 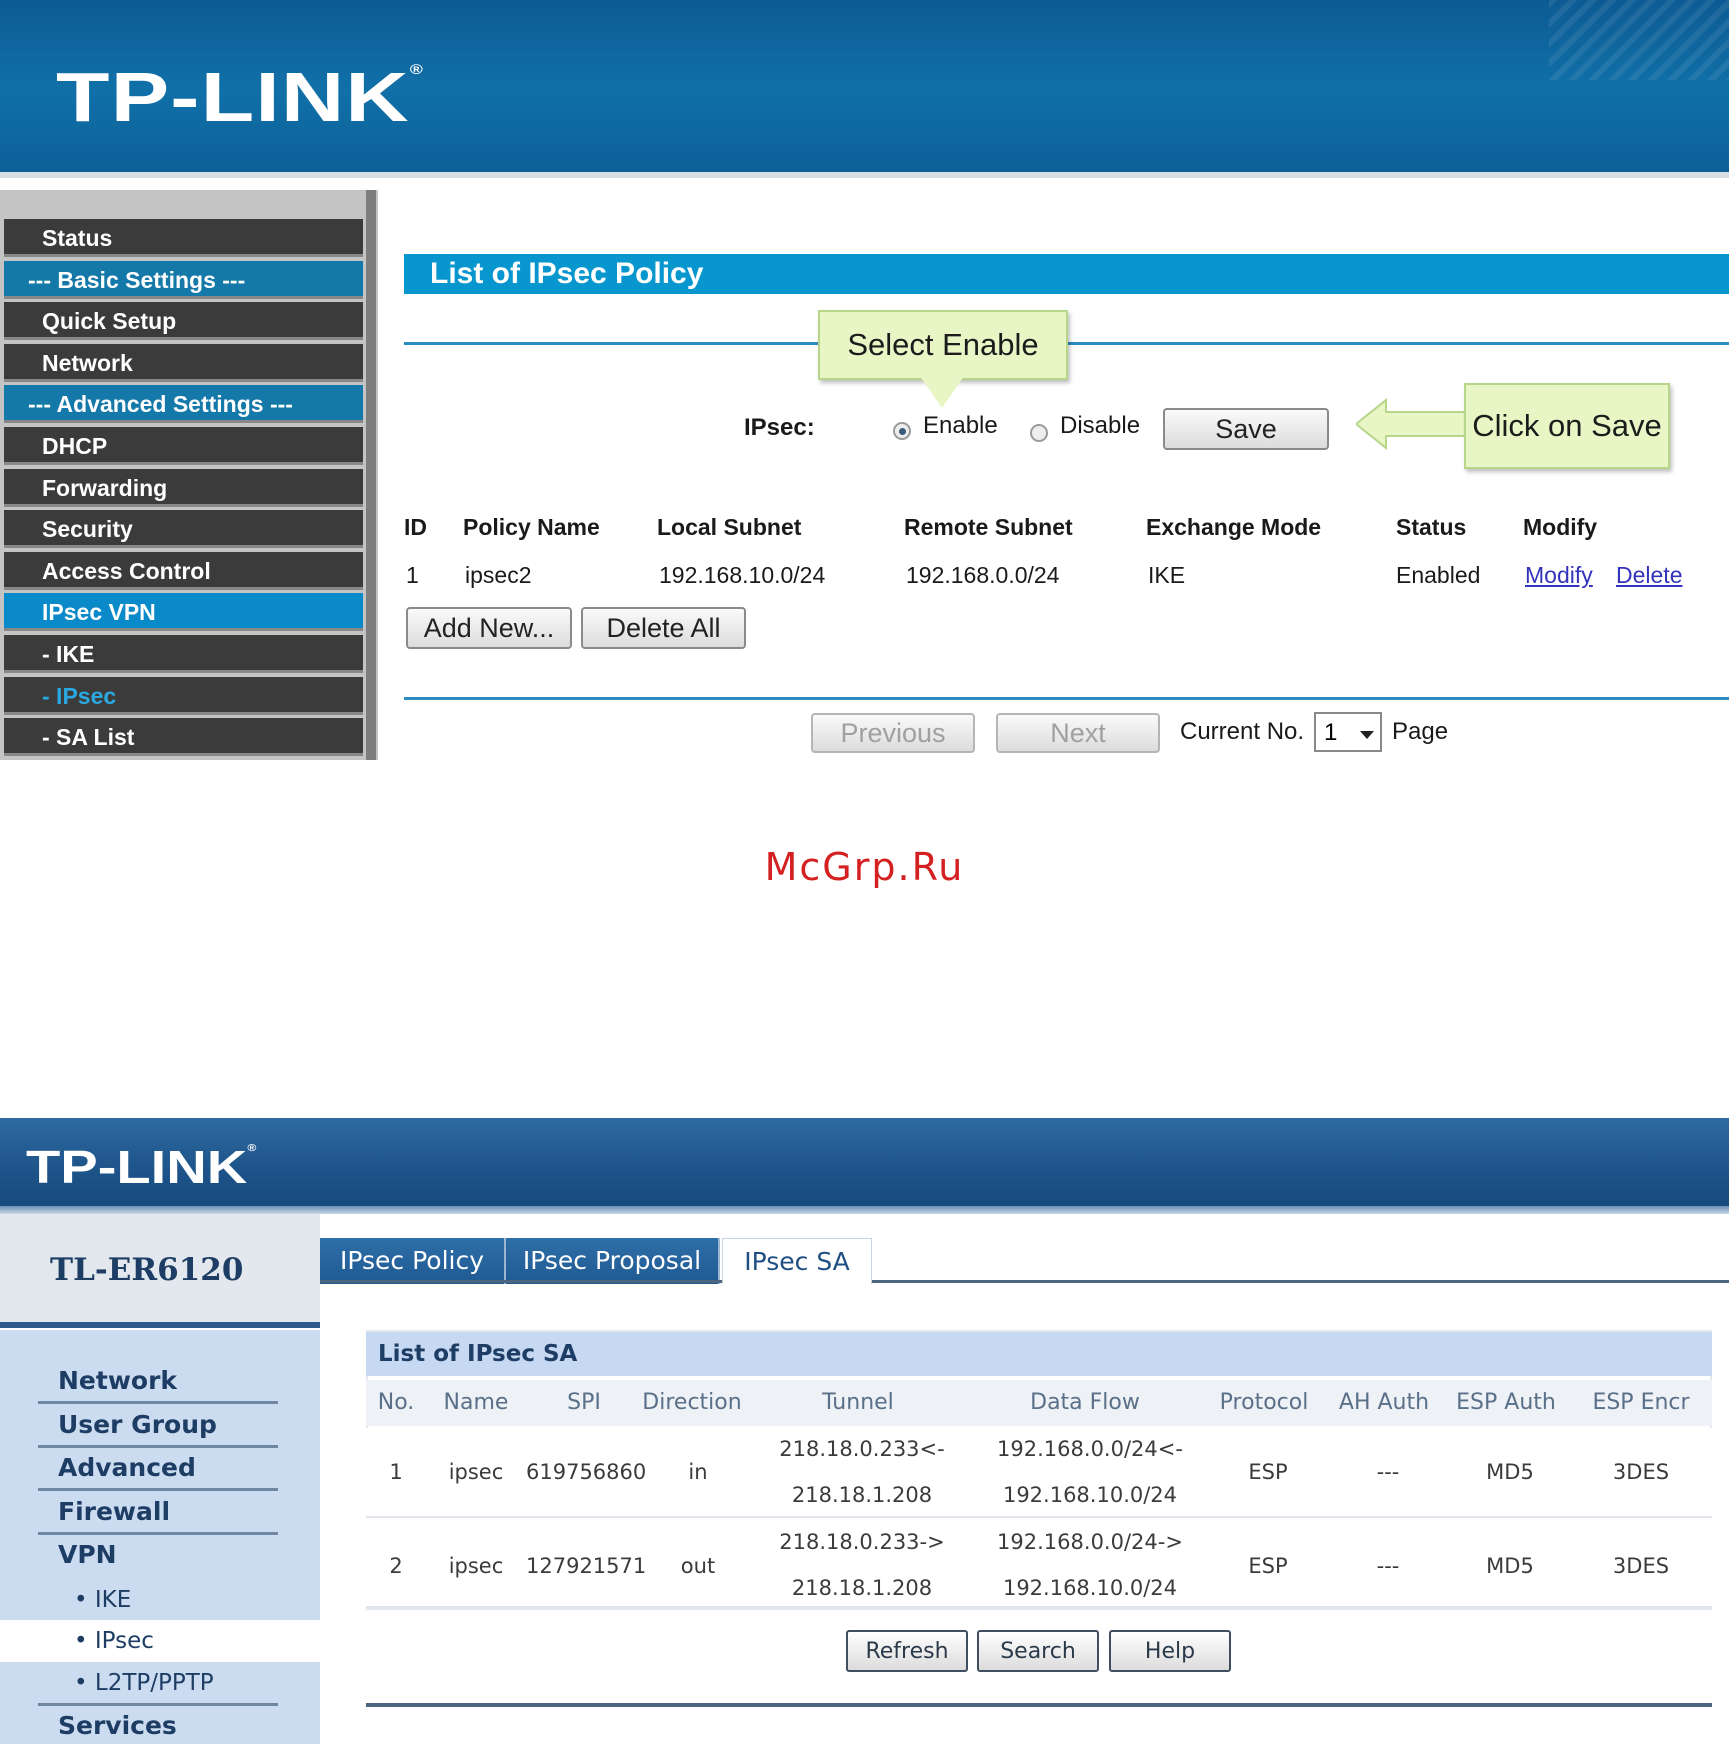 What do you see at coordinates (1264, 1402) in the screenshot?
I see `col-protocol: Protocol` at bounding box center [1264, 1402].